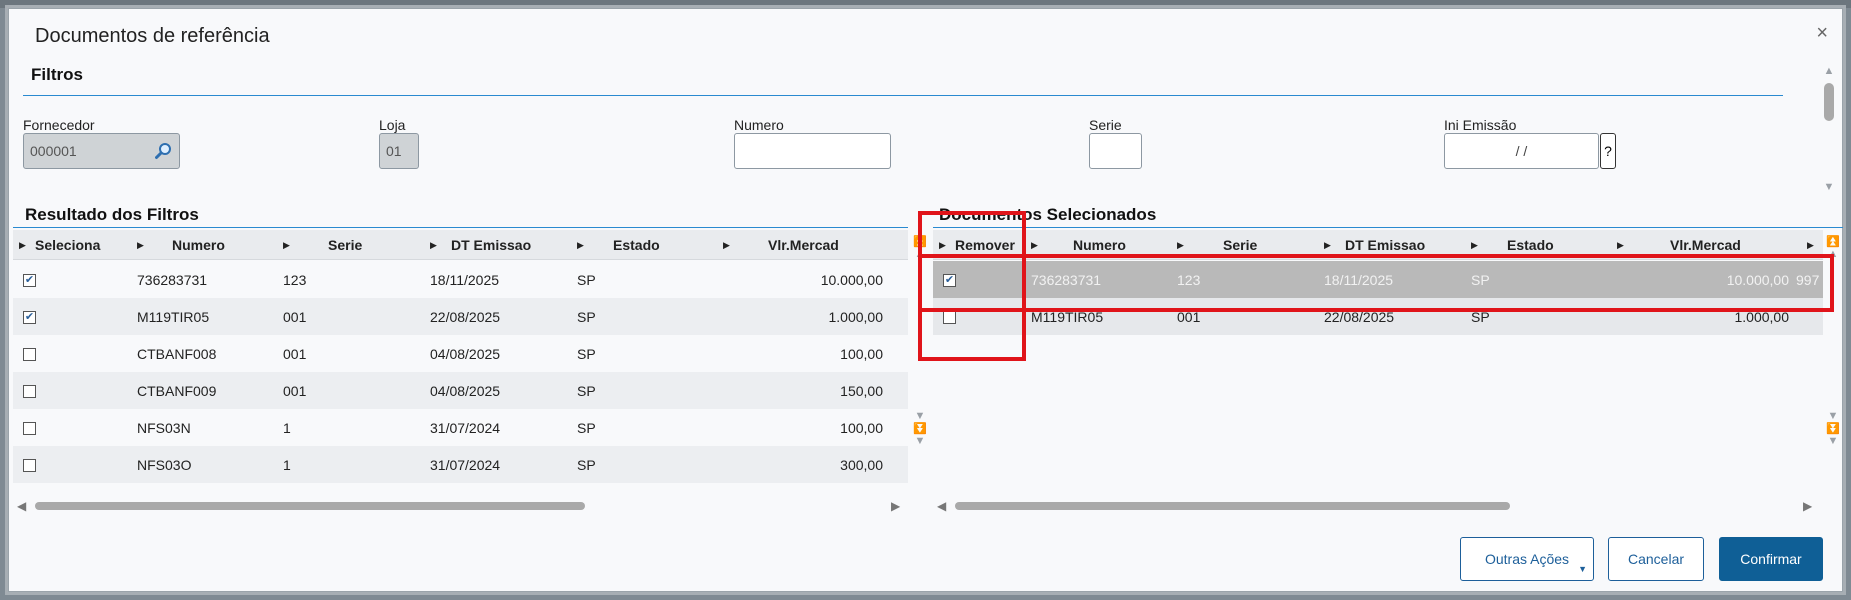 This screenshot has height=600, width=1851. What do you see at coordinates (164, 464) in the screenshot?
I see `cell-numero: NFS03O` at bounding box center [164, 464].